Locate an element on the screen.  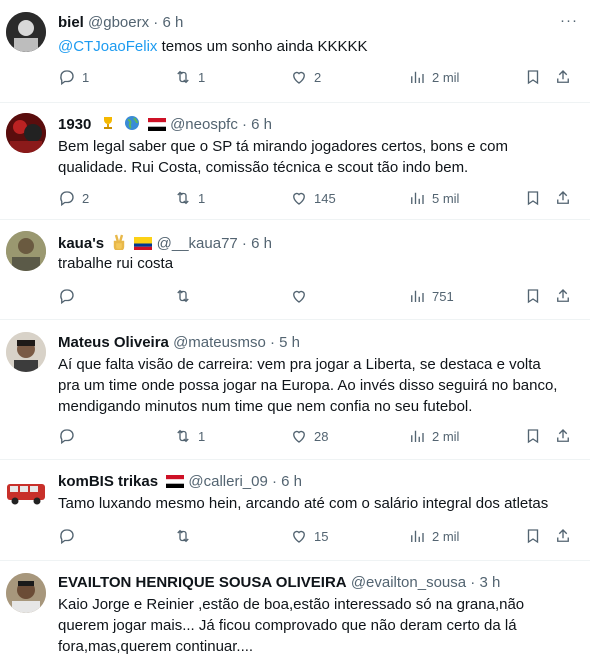
like-count: 28 is located at coordinates (321, 436).